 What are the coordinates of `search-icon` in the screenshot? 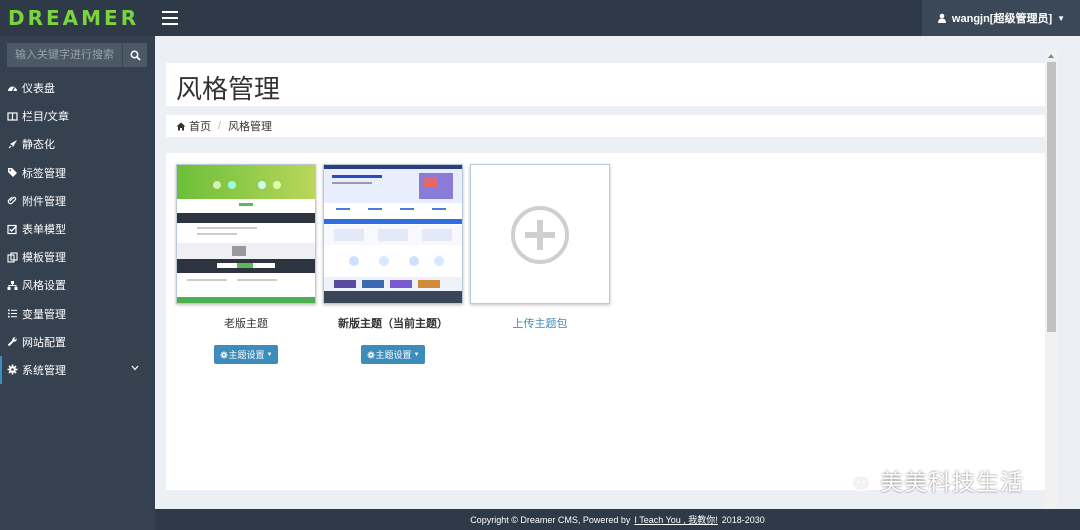 It's located at (135, 55).